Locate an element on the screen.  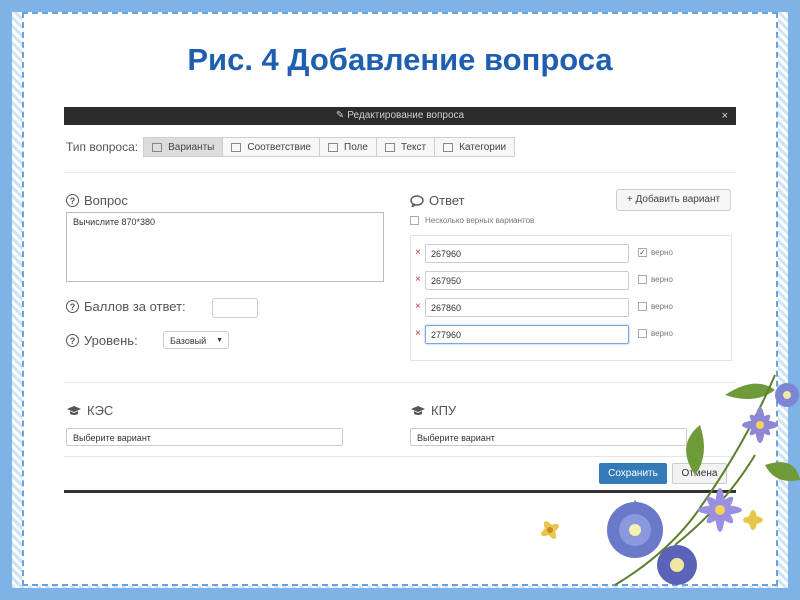
tab-field: Поле is located at coordinates (348, 147).